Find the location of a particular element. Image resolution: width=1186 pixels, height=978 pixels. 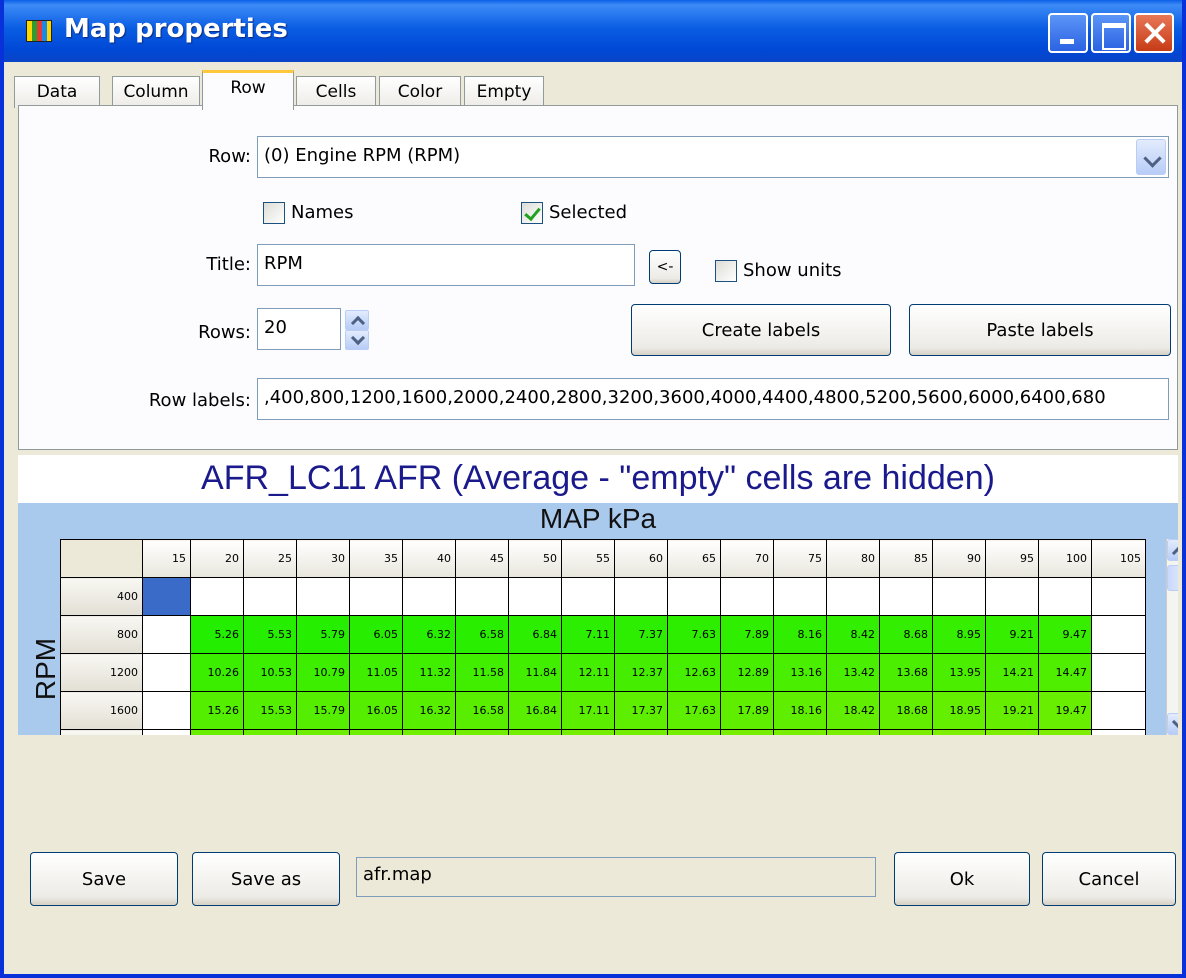

row-header: 800 is located at coordinates (101, 634).